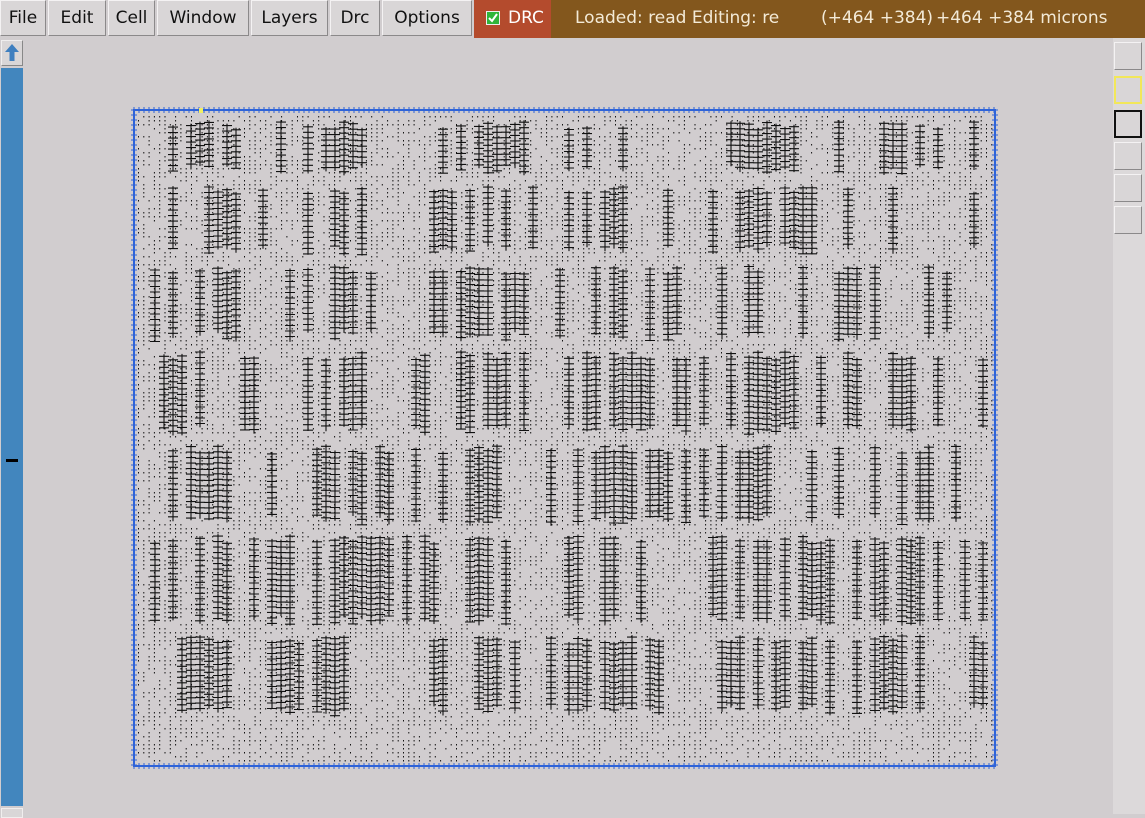 This screenshot has height=818, width=1145. Describe the element at coordinates (493, 18) in the screenshot. I see `checkmark-icon` at that location.